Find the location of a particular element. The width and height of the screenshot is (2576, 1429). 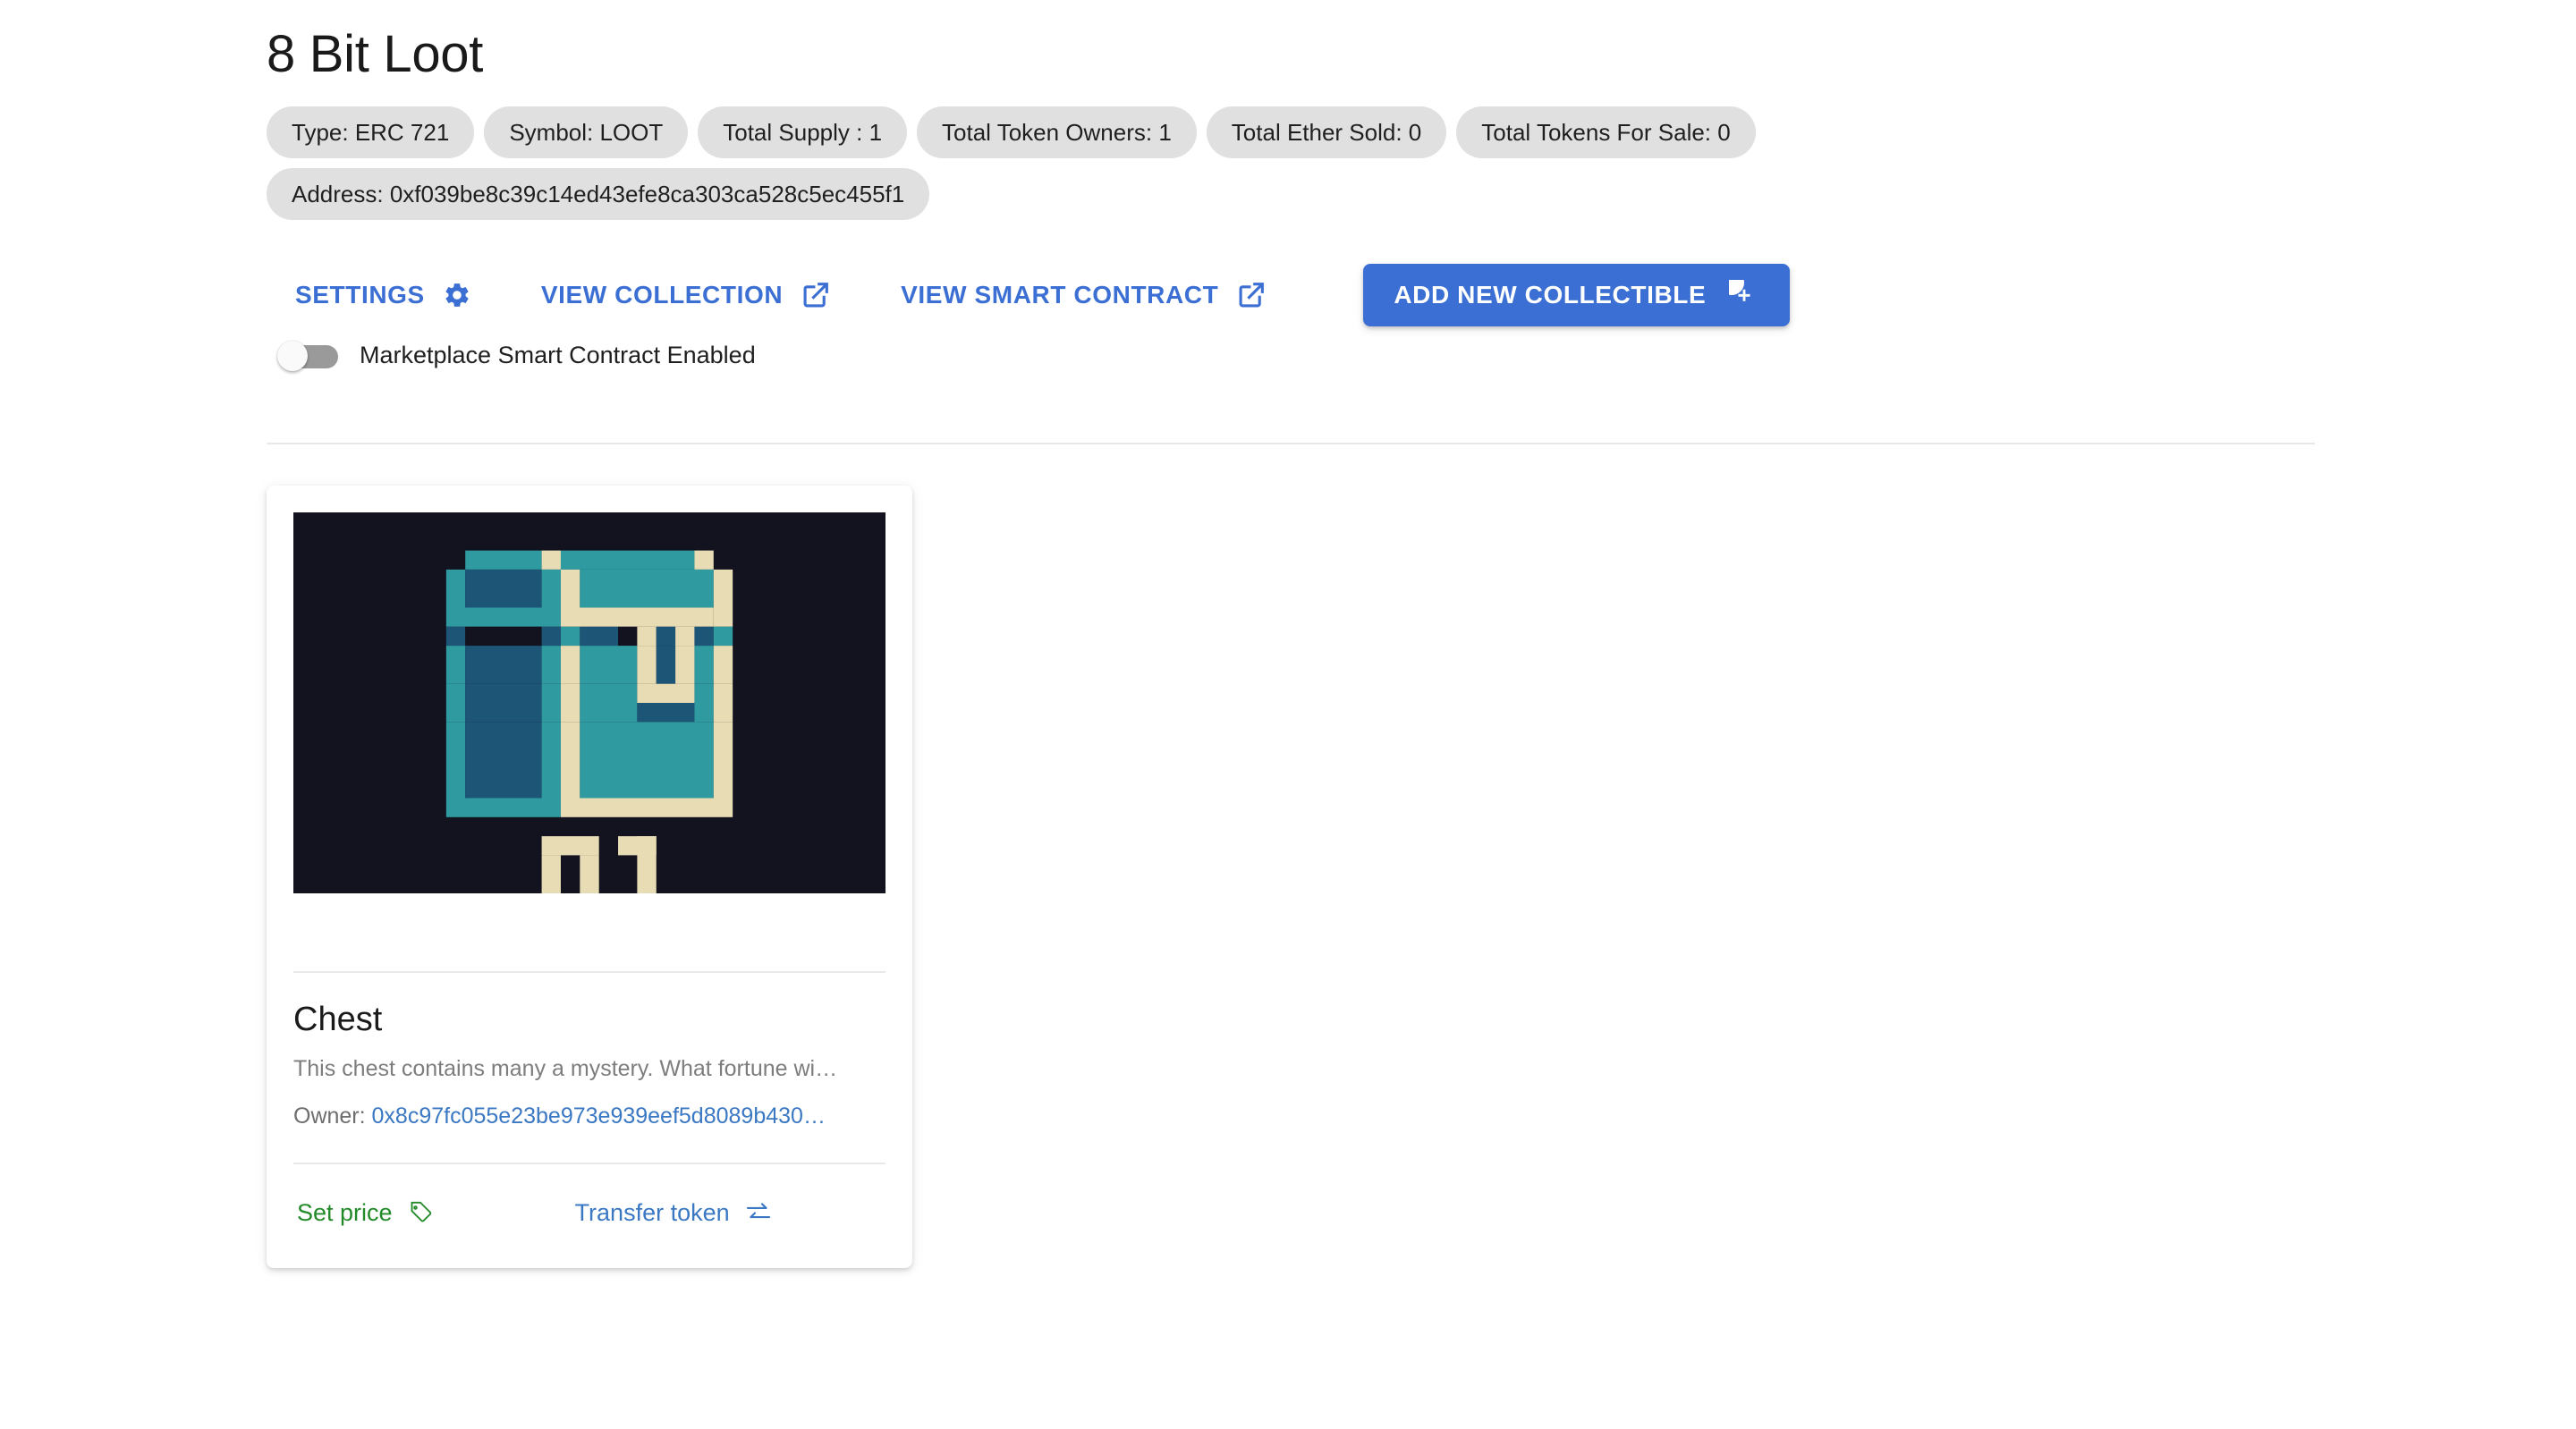

section-divider is located at coordinates (1291, 443).